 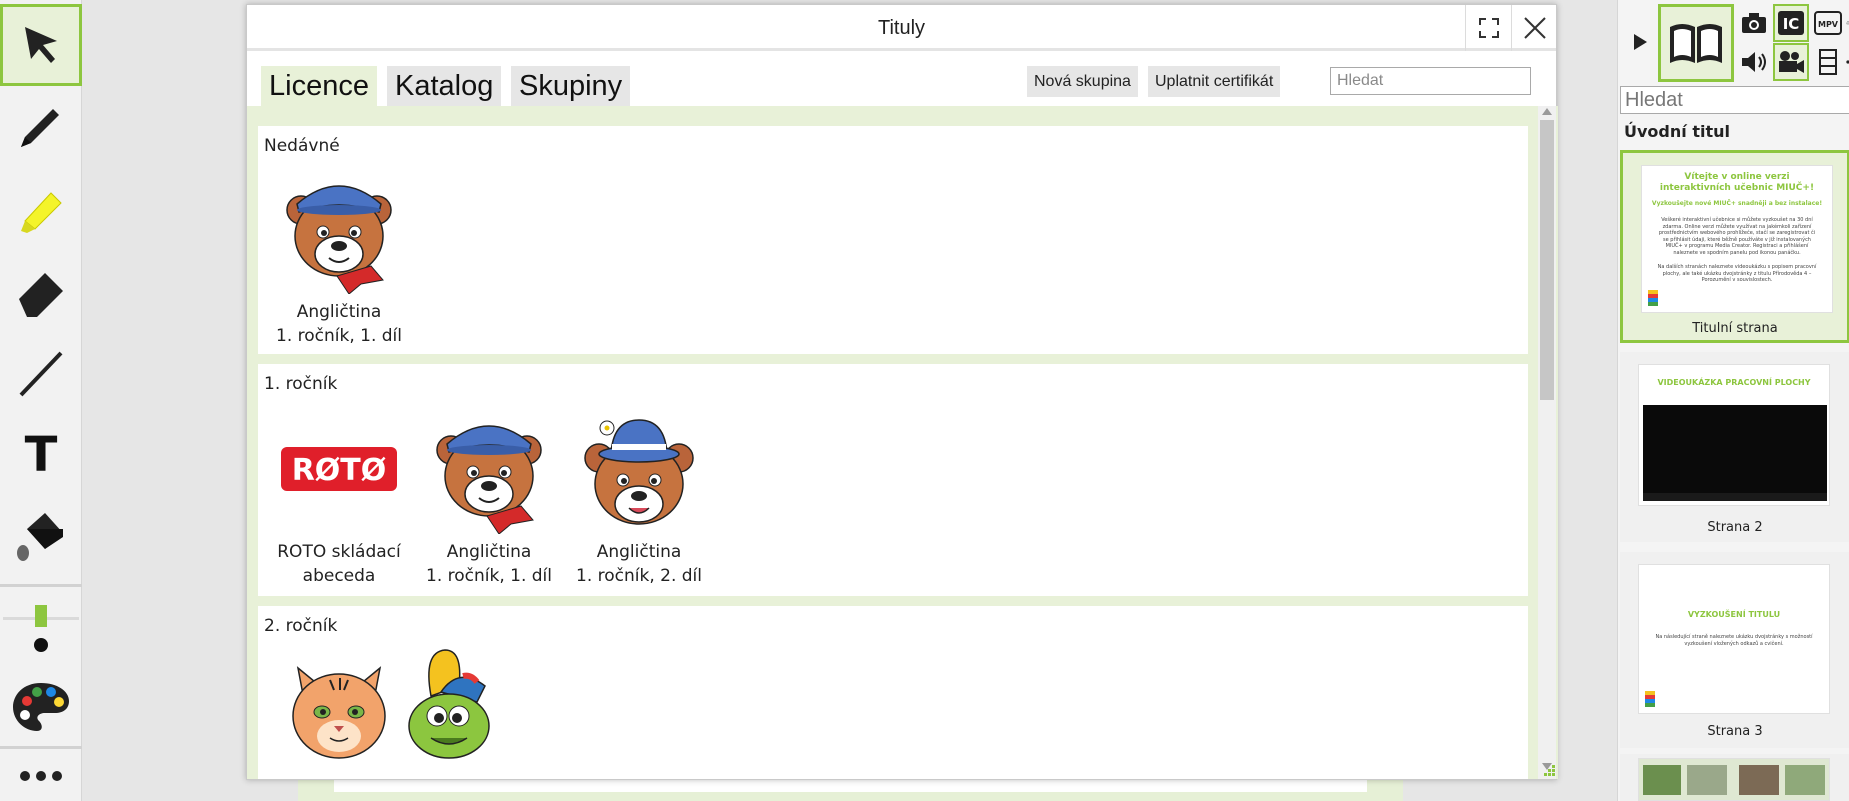 I want to click on fill-tool, so click(x=41, y=537).